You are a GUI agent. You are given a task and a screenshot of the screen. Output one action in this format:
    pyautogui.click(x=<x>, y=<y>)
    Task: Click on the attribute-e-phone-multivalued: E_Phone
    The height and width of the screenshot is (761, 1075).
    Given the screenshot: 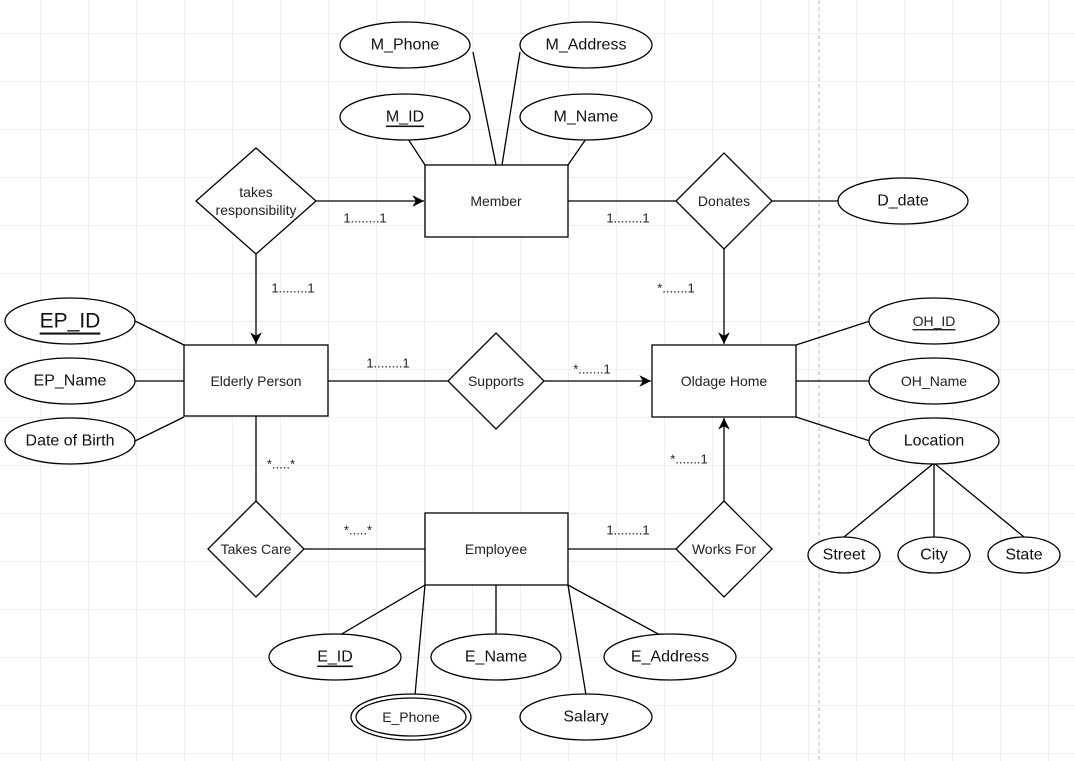 What is the action you would take?
    pyautogui.click(x=411, y=717)
    